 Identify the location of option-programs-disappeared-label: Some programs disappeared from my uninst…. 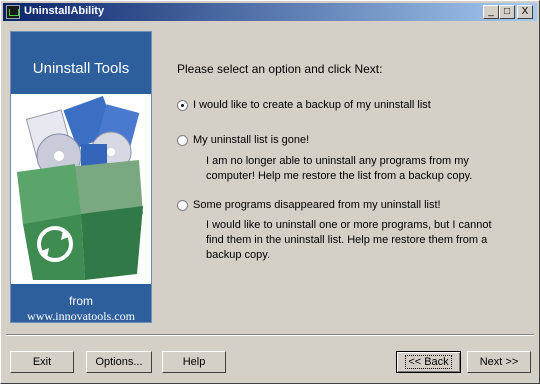
(317, 205).